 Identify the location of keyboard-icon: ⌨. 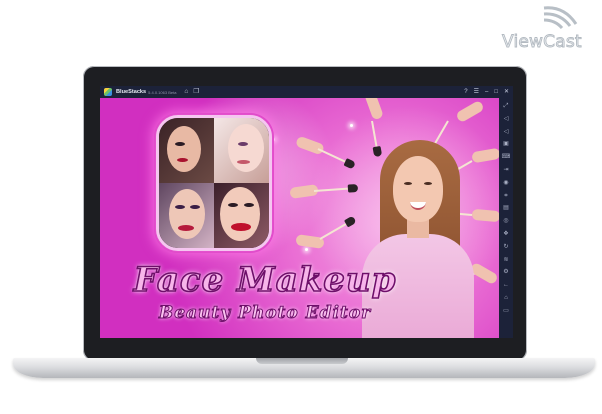
(506, 157).